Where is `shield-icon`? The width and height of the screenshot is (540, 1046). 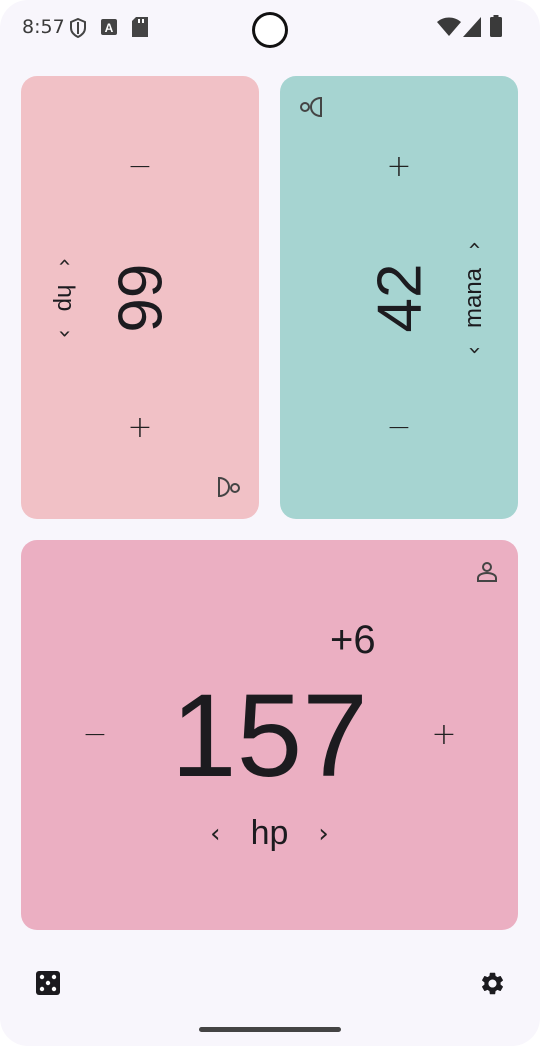 shield-icon is located at coordinates (78, 28).